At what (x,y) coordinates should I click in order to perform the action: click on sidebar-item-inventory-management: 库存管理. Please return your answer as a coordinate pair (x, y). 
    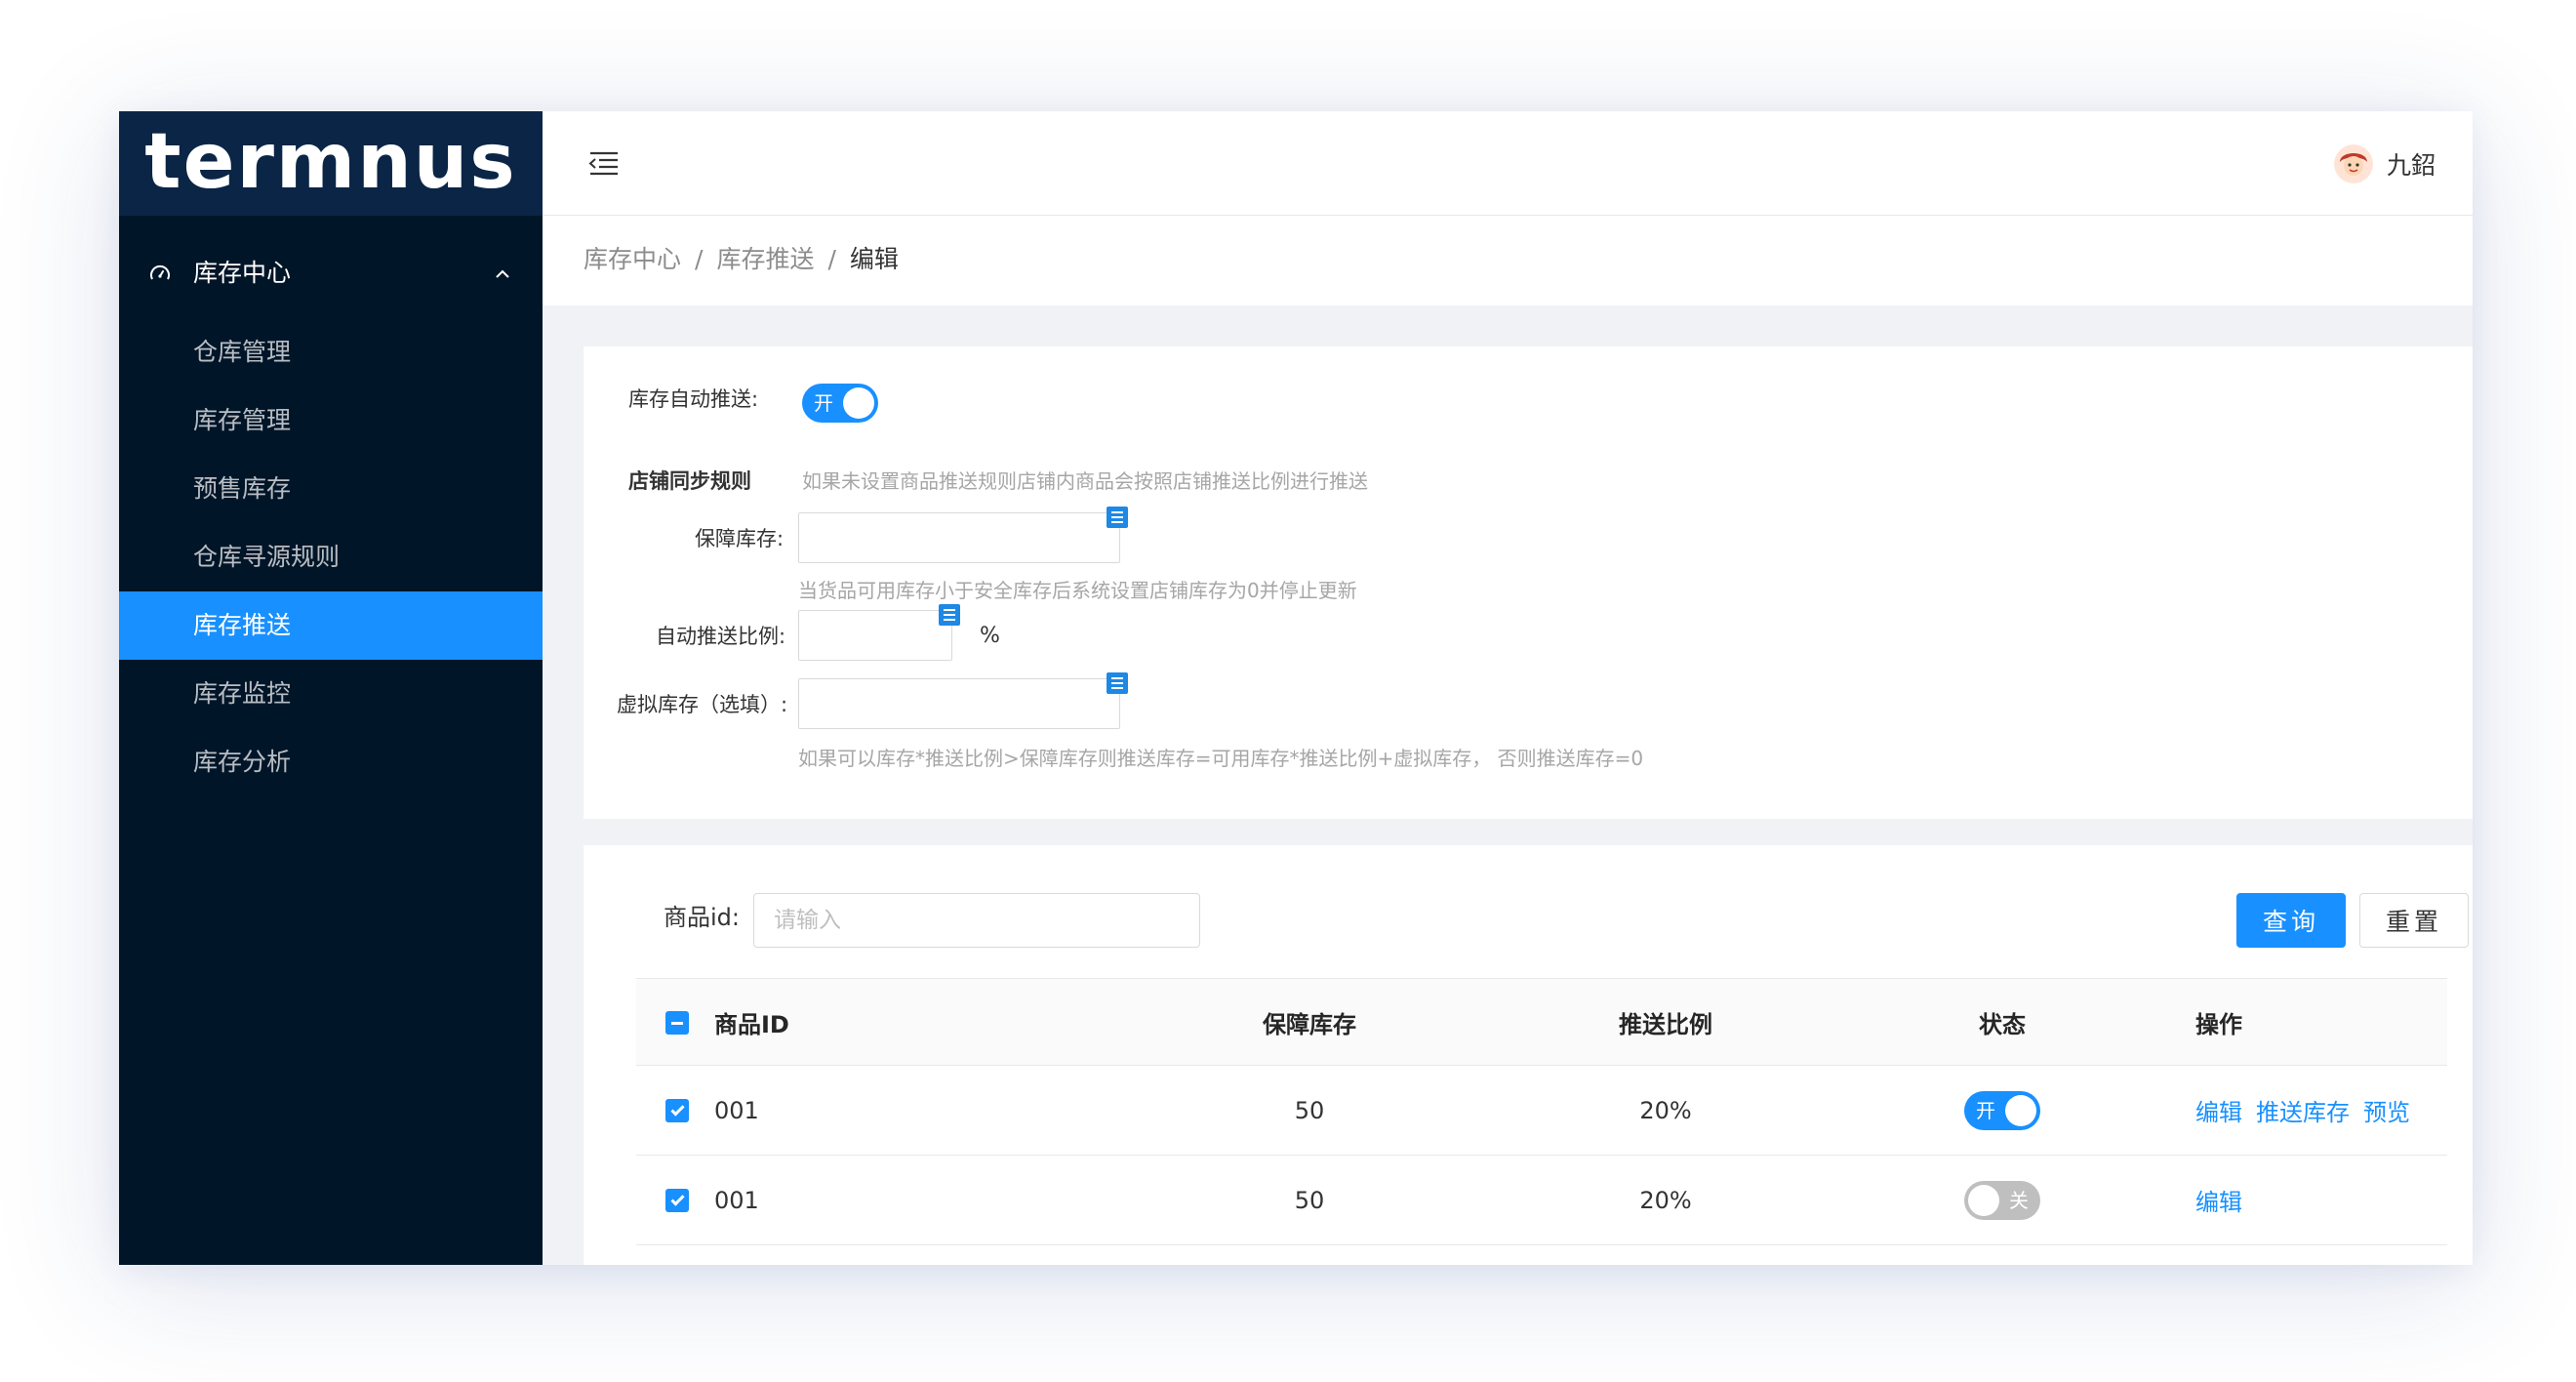
    Looking at the image, I should click on (331, 421).